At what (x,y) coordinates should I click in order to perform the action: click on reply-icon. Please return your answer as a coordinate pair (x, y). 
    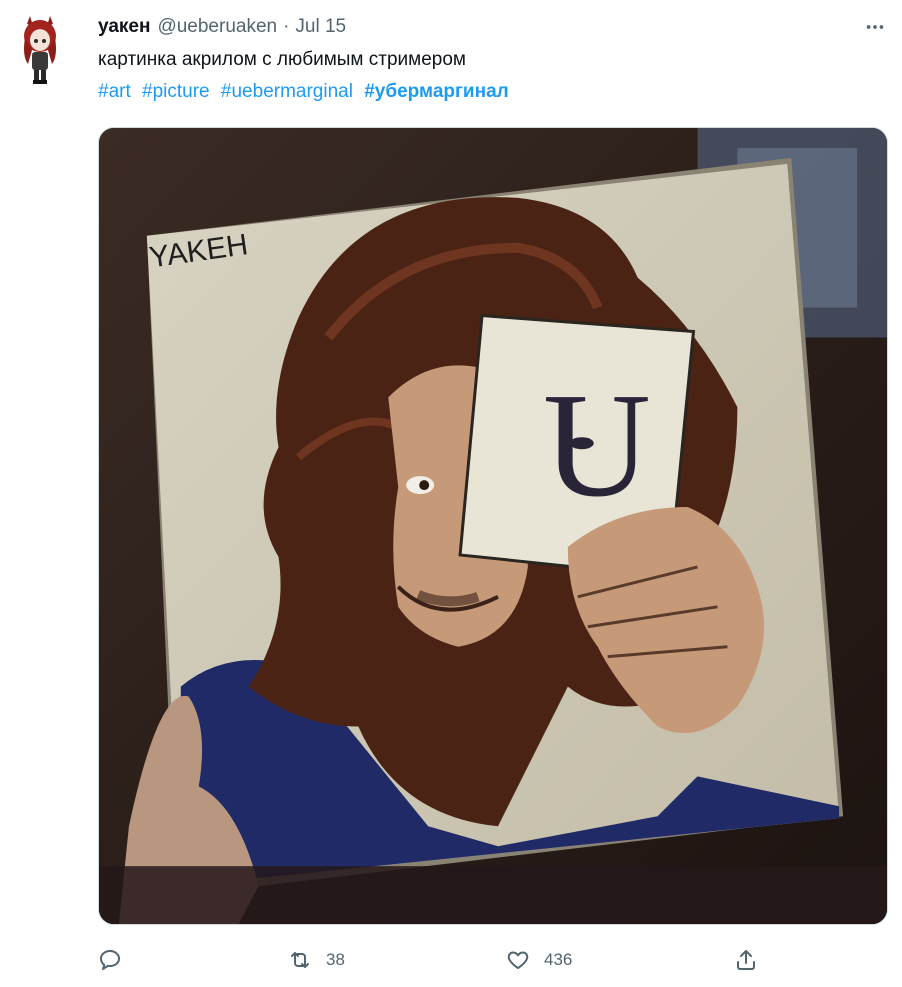
    Looking at the image, I should click on (110, 960).